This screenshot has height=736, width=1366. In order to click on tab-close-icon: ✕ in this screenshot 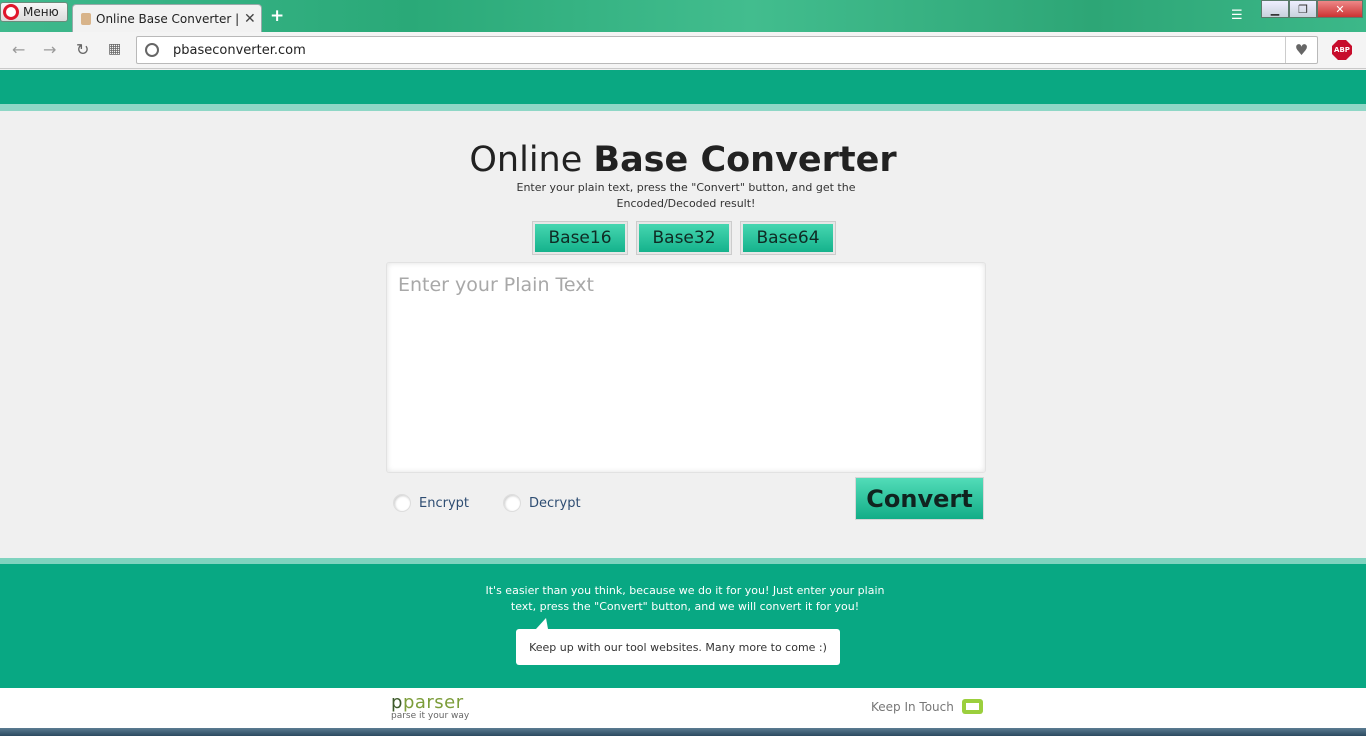, I will do `click(250, 19)`.